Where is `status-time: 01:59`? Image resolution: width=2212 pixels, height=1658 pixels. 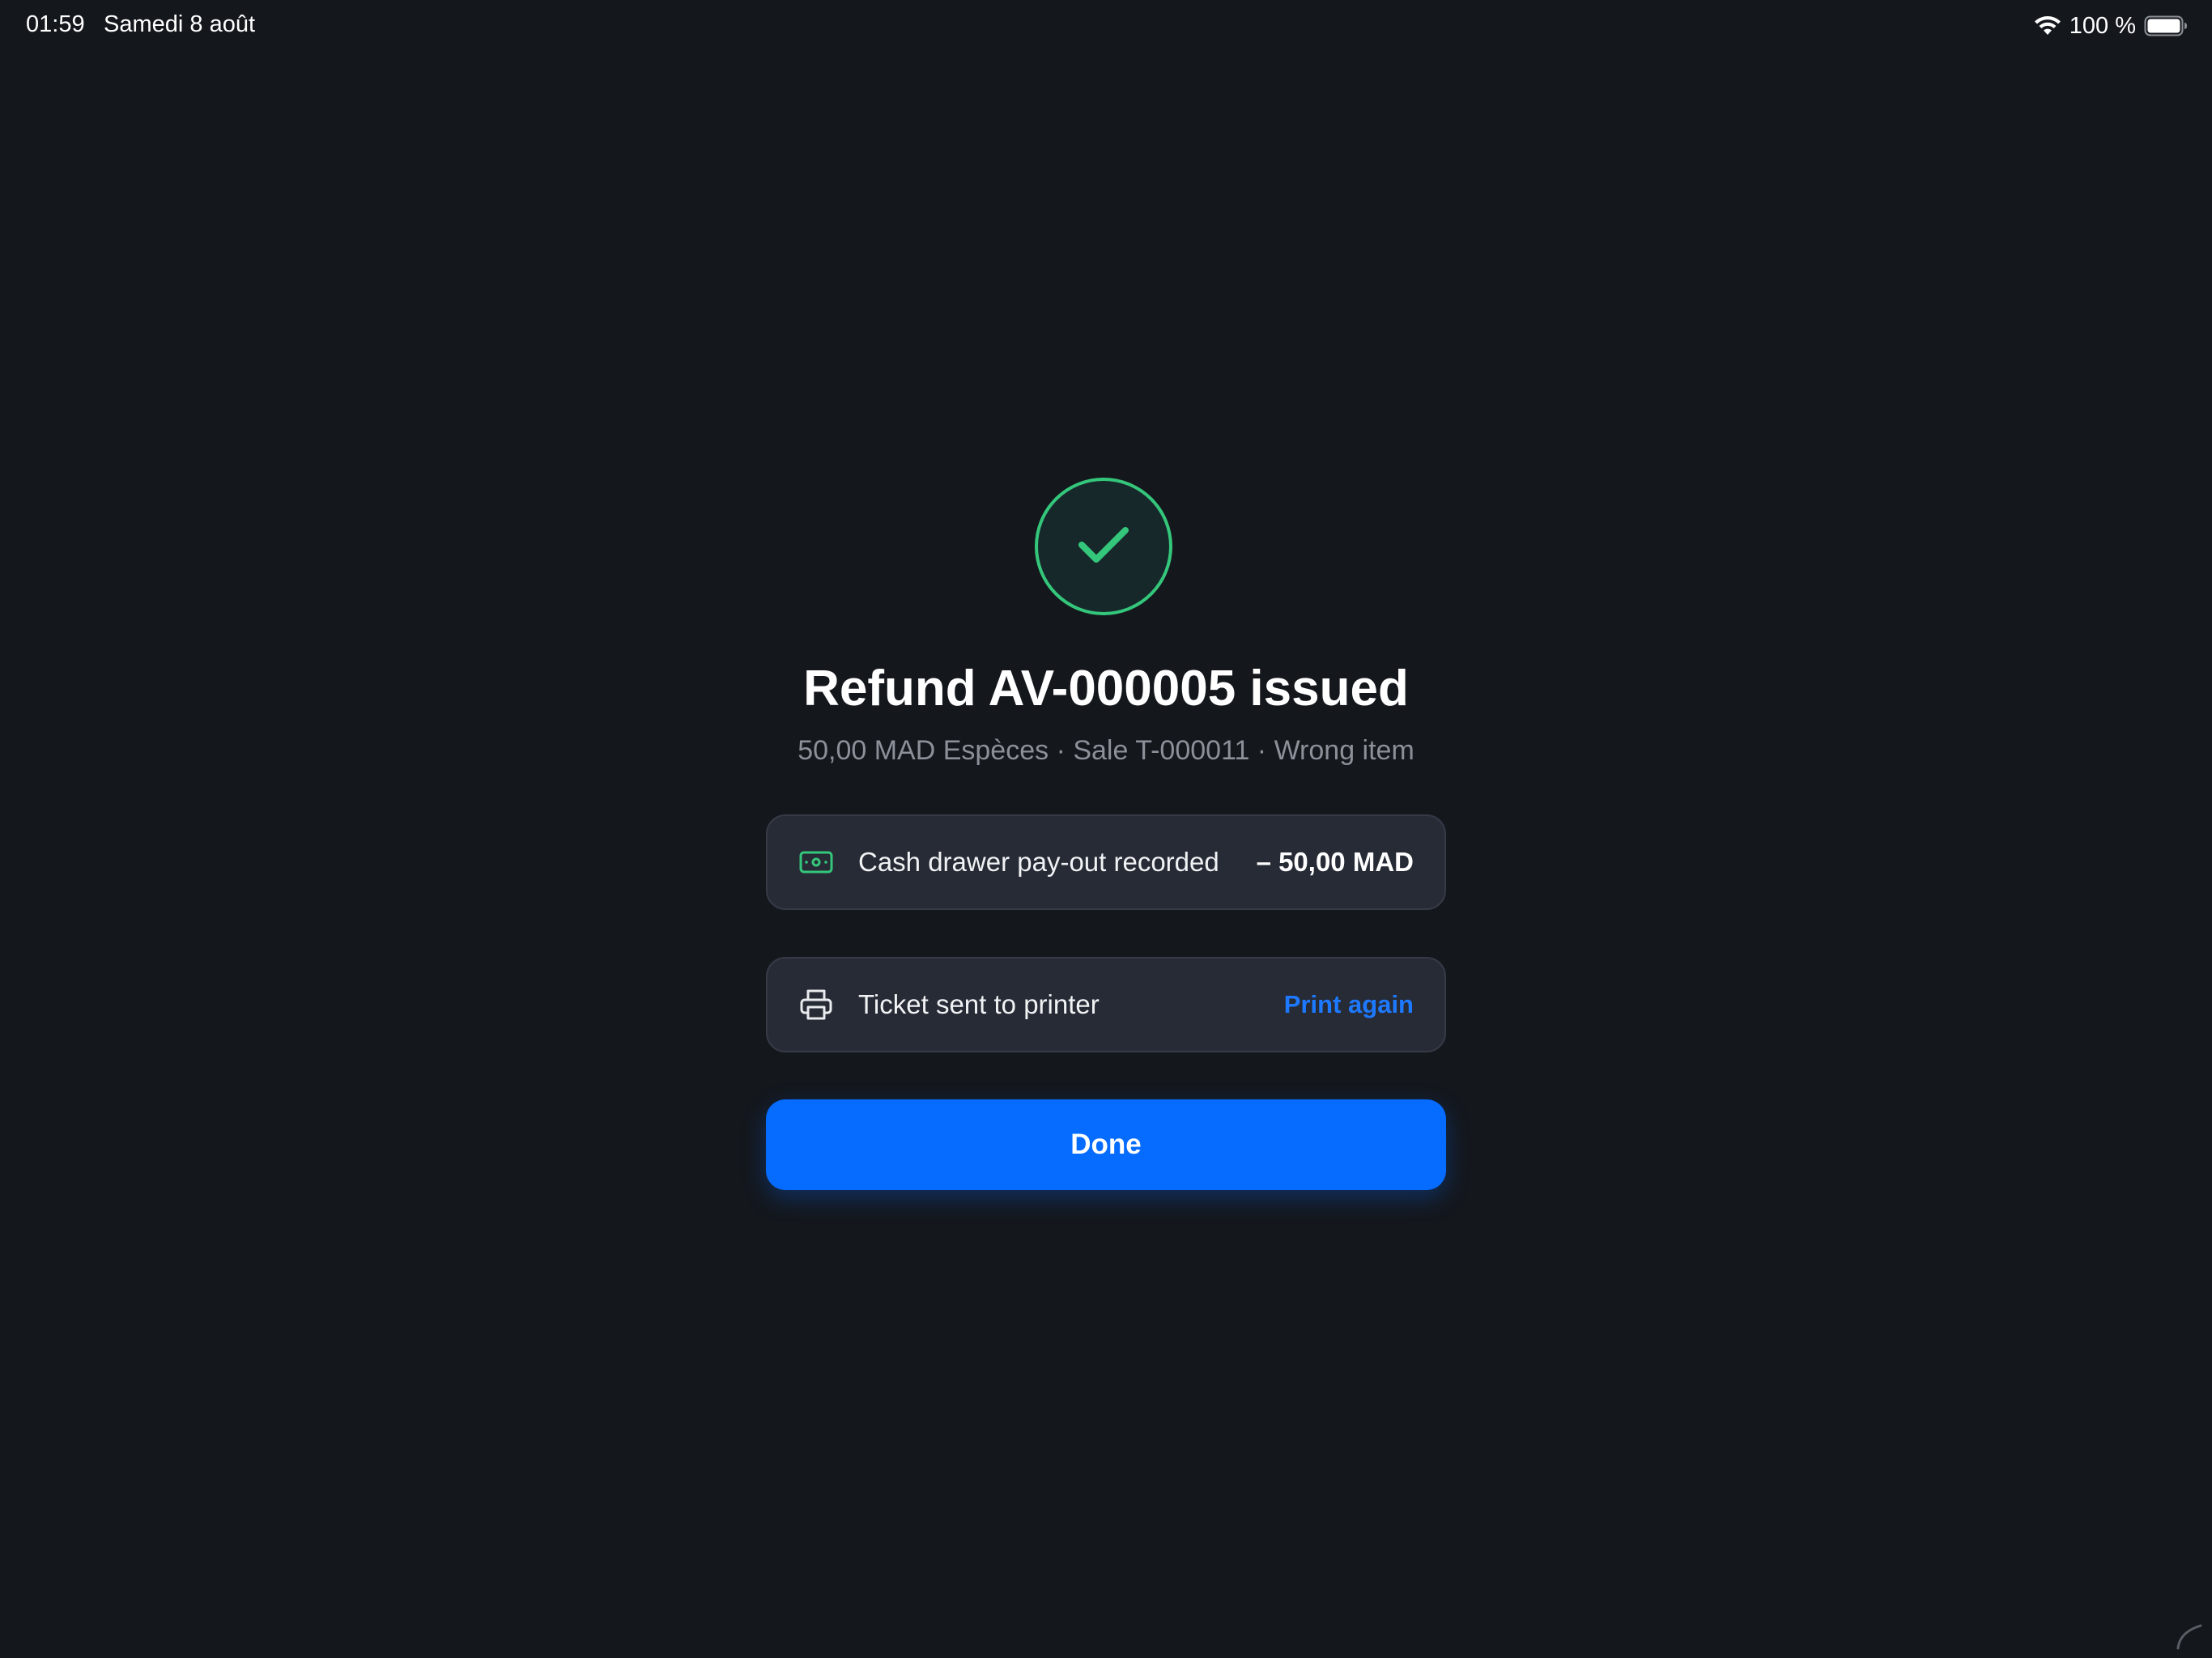 status-time: 01:59 is located at coordinates (55, 24).